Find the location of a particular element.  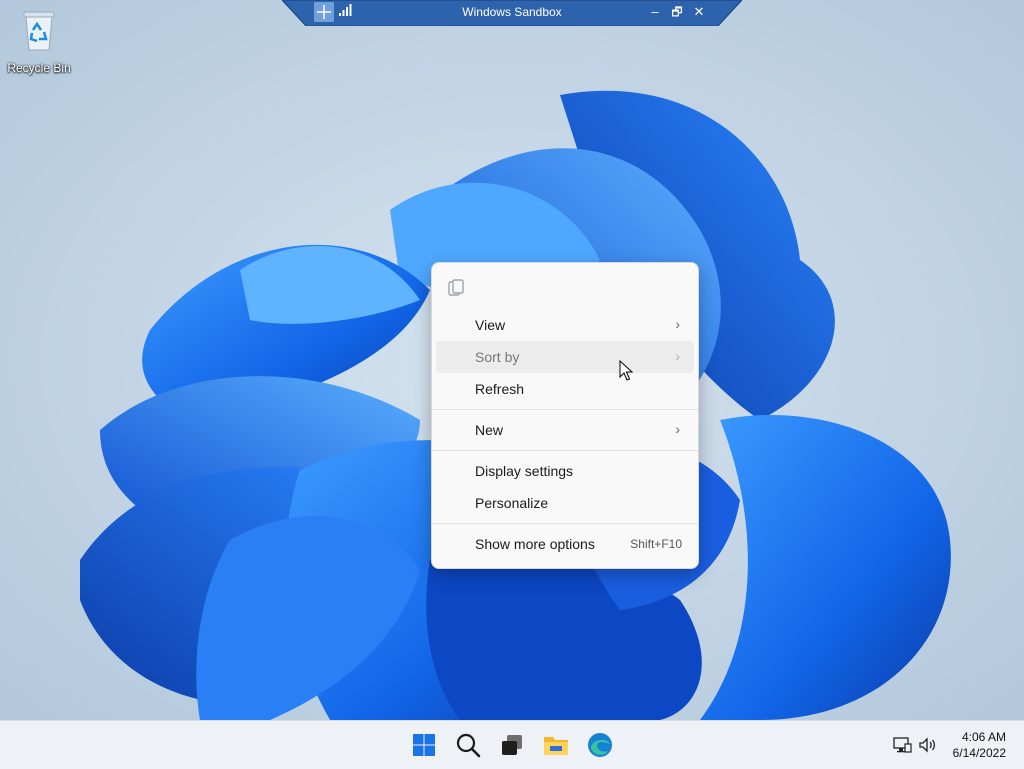

volume-icon is located at coordinates (927, 745).